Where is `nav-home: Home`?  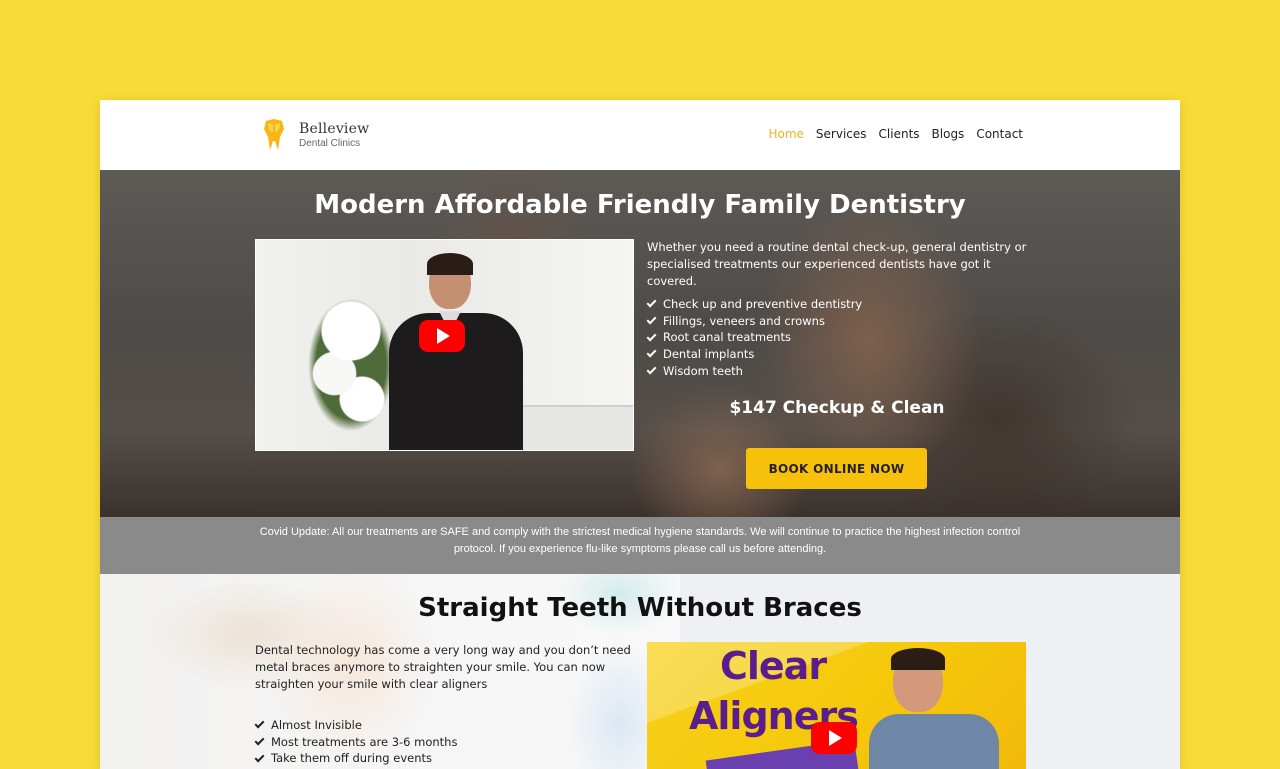
nav-home: Home is located at coordinates (785, 134).